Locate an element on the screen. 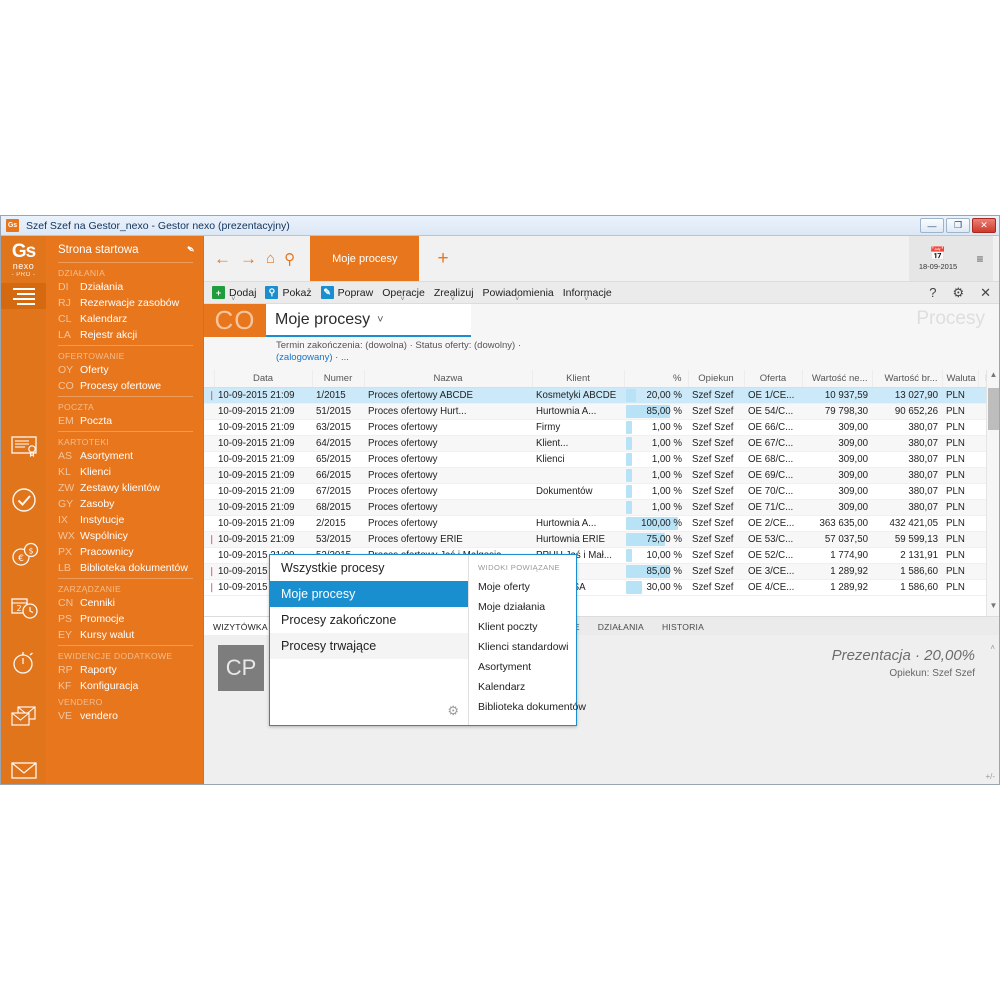 The image size is (1000, 1000). related-view-asortyment: Asortyment is located at coordinates (522, 667).